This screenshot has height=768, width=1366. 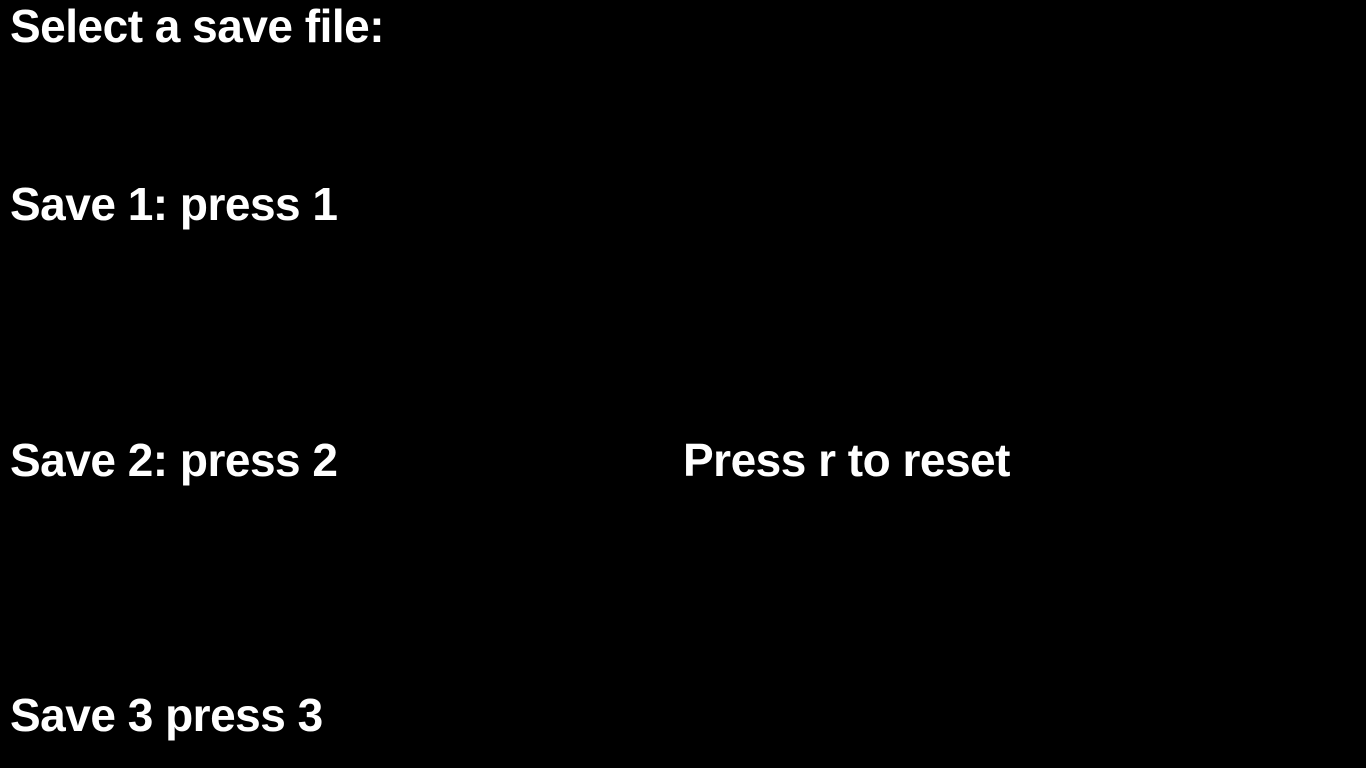 What do you see at coordinates (174, 204) in the screenshot?
I see `save-slot-1-option: Save 1: press 1` at bounding box center [174, 204].